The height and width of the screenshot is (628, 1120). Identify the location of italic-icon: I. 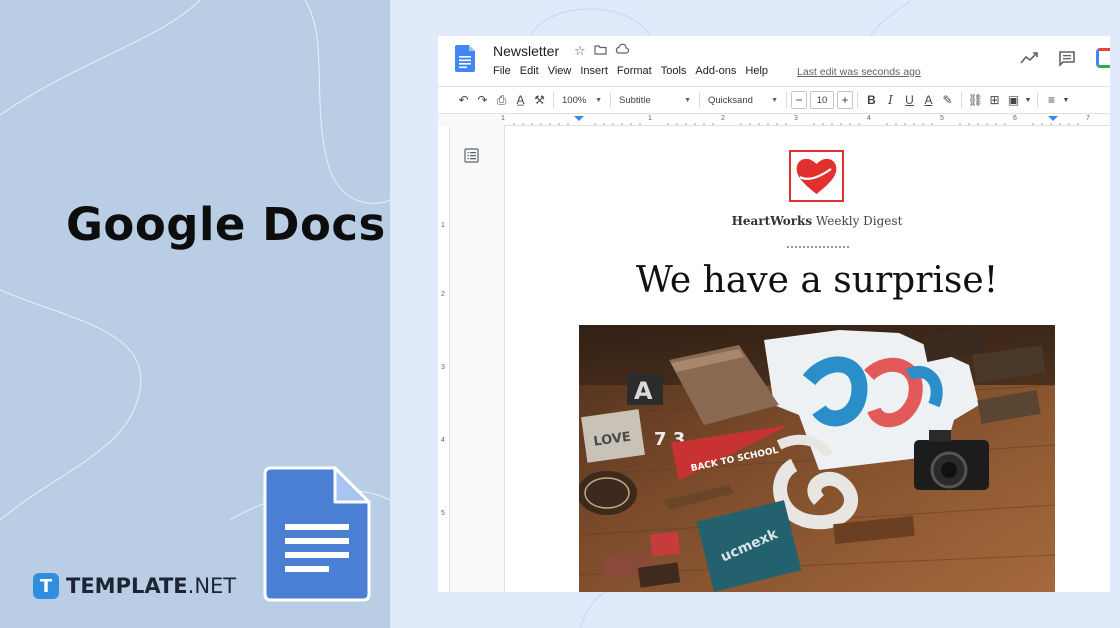
(890, 100).